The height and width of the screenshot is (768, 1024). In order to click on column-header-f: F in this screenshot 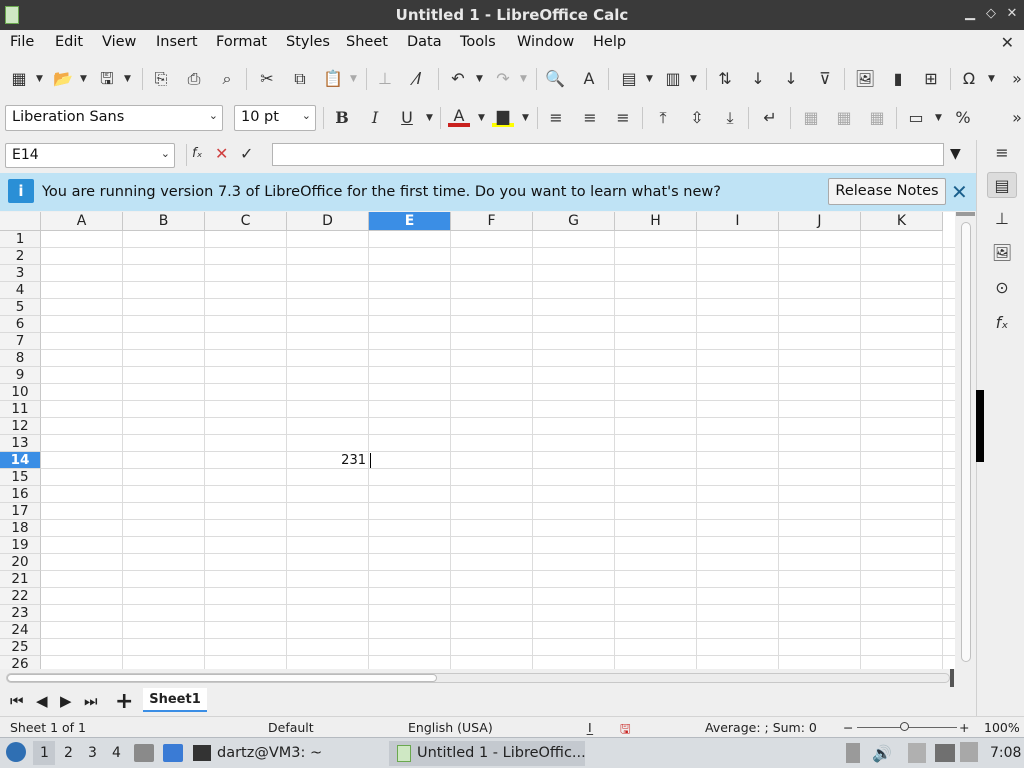, I will do `click(492, 221)`.